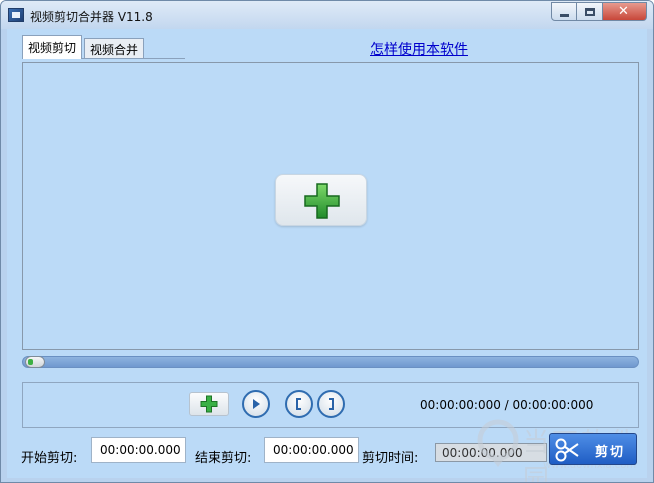 The height and width of the screenshot is (483, 654). Describe the element at coordinates (138, 450) in the screenshot. I see `start-cut-field: 00:00:00.000` at that location.